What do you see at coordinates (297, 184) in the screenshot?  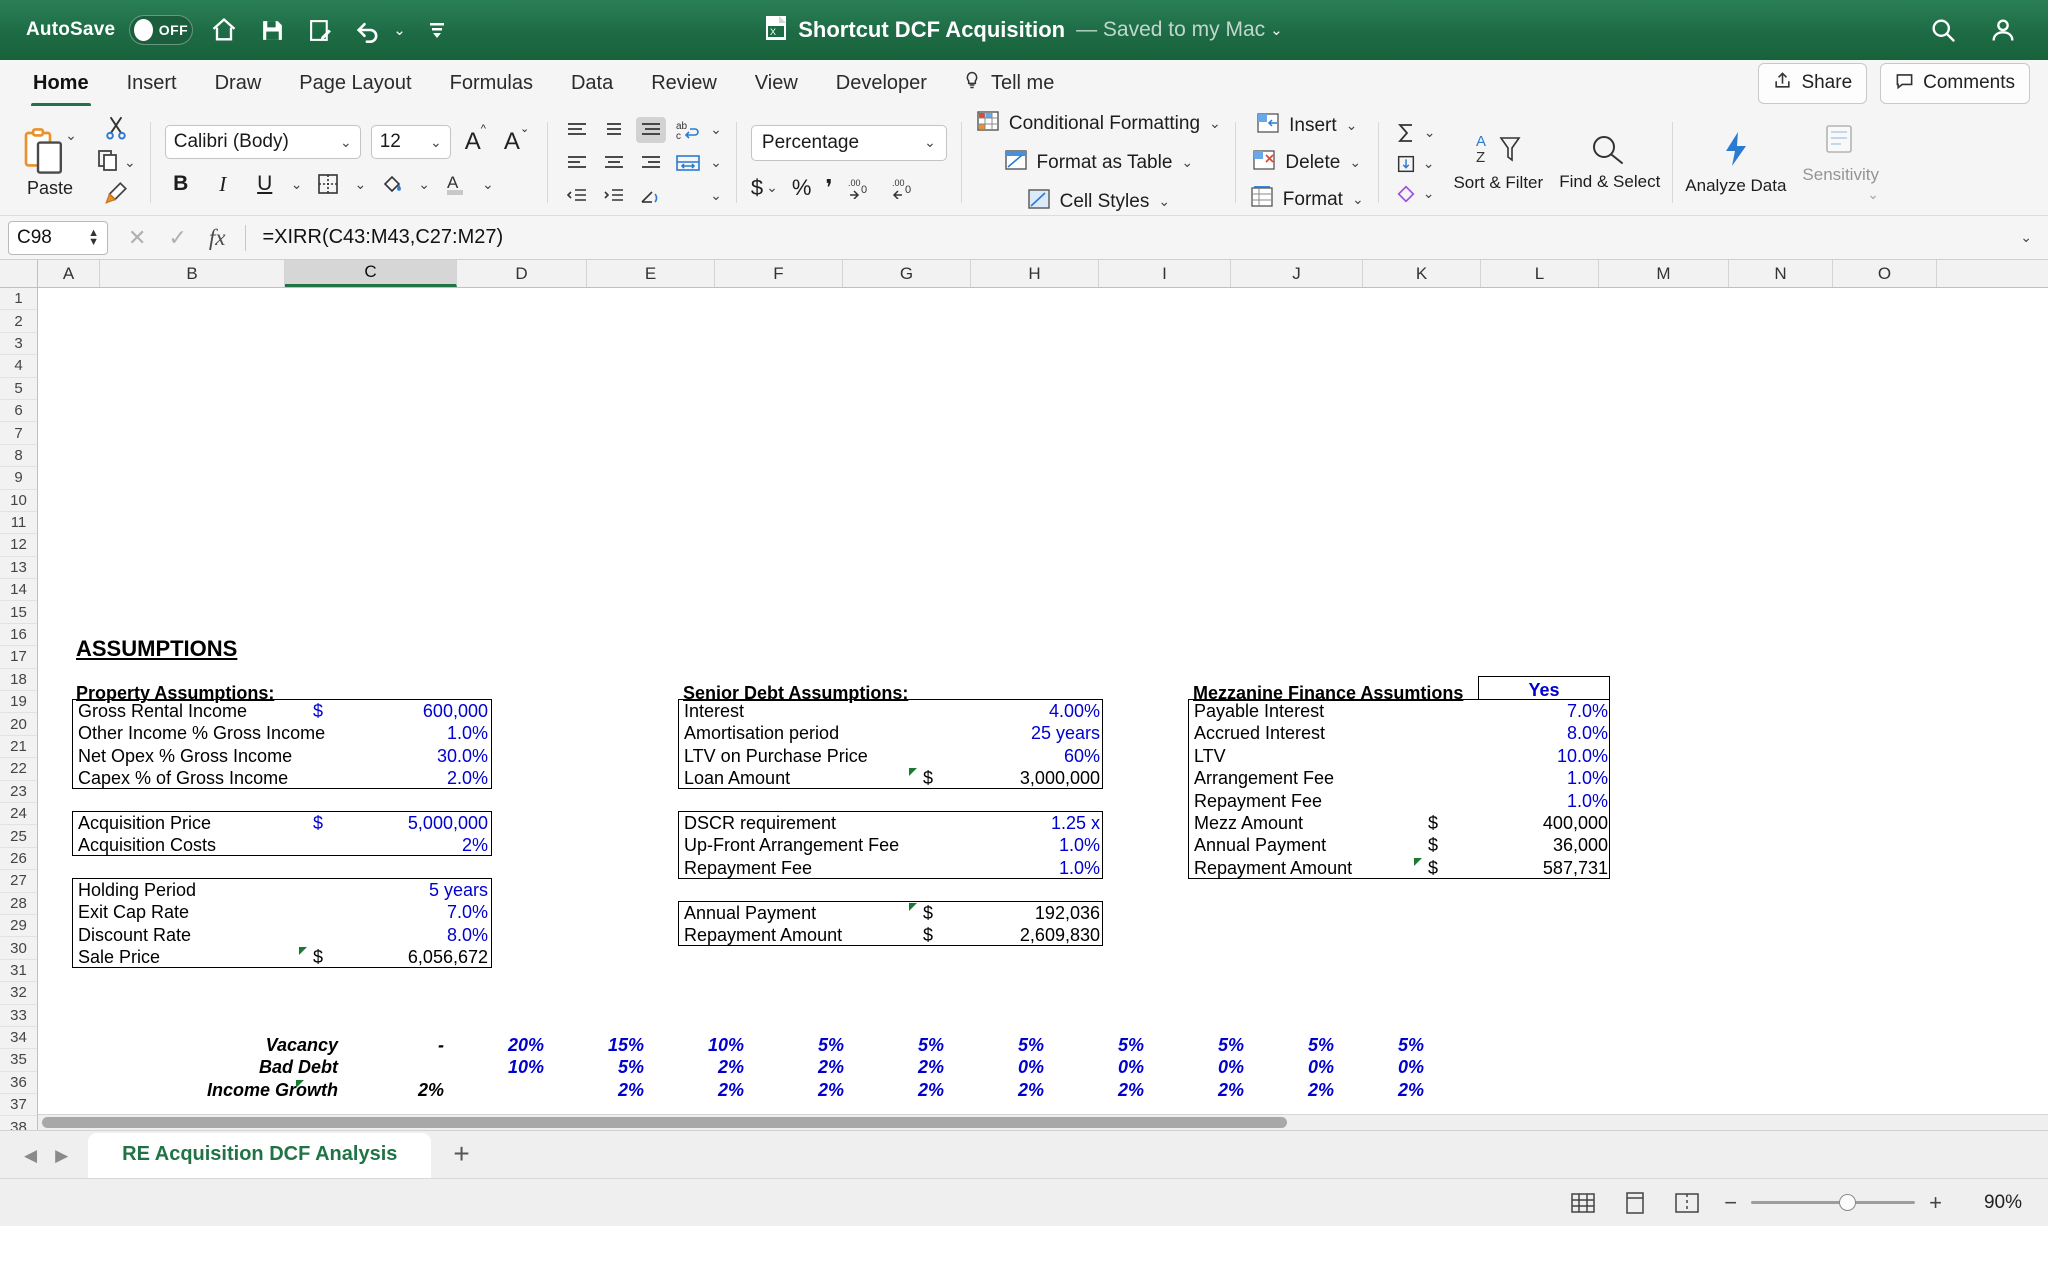 I see `underline-chevron-icon: ⌄` at bounding box center [297, 184].